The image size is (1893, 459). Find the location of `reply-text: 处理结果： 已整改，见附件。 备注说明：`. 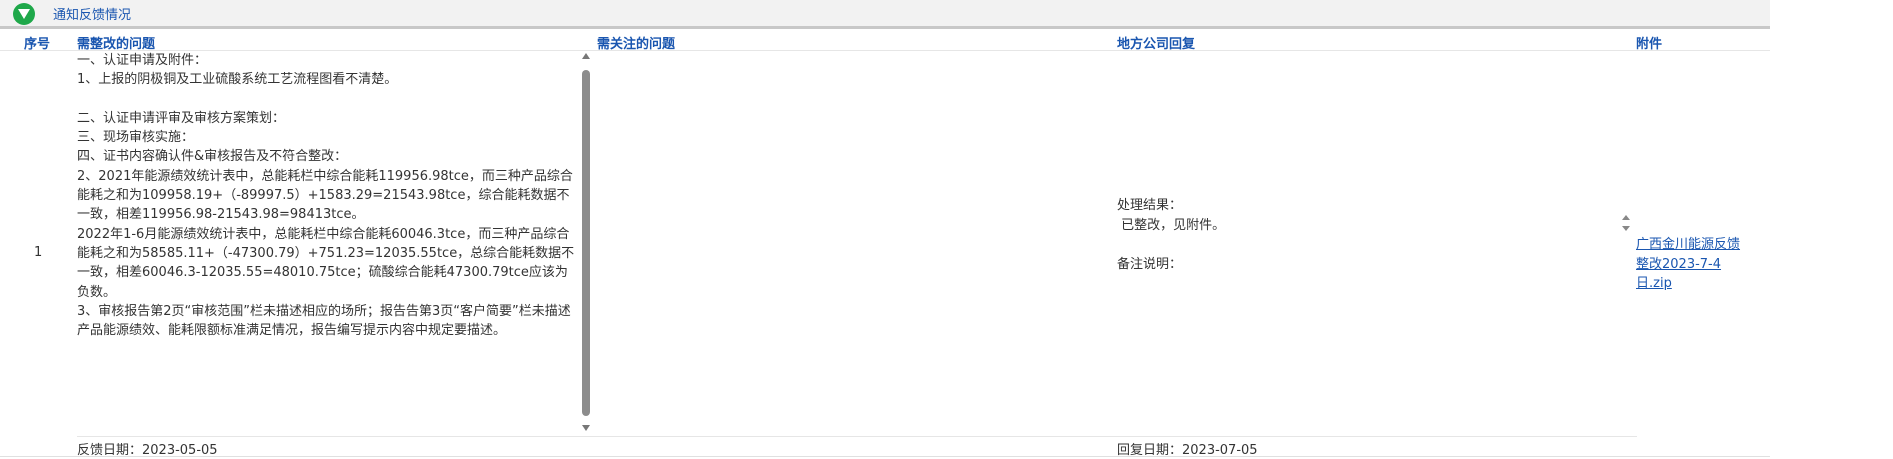

reply-text: 处理结果： 已整改，见附件。 备注说明： is located at coordinates (1171, 235).